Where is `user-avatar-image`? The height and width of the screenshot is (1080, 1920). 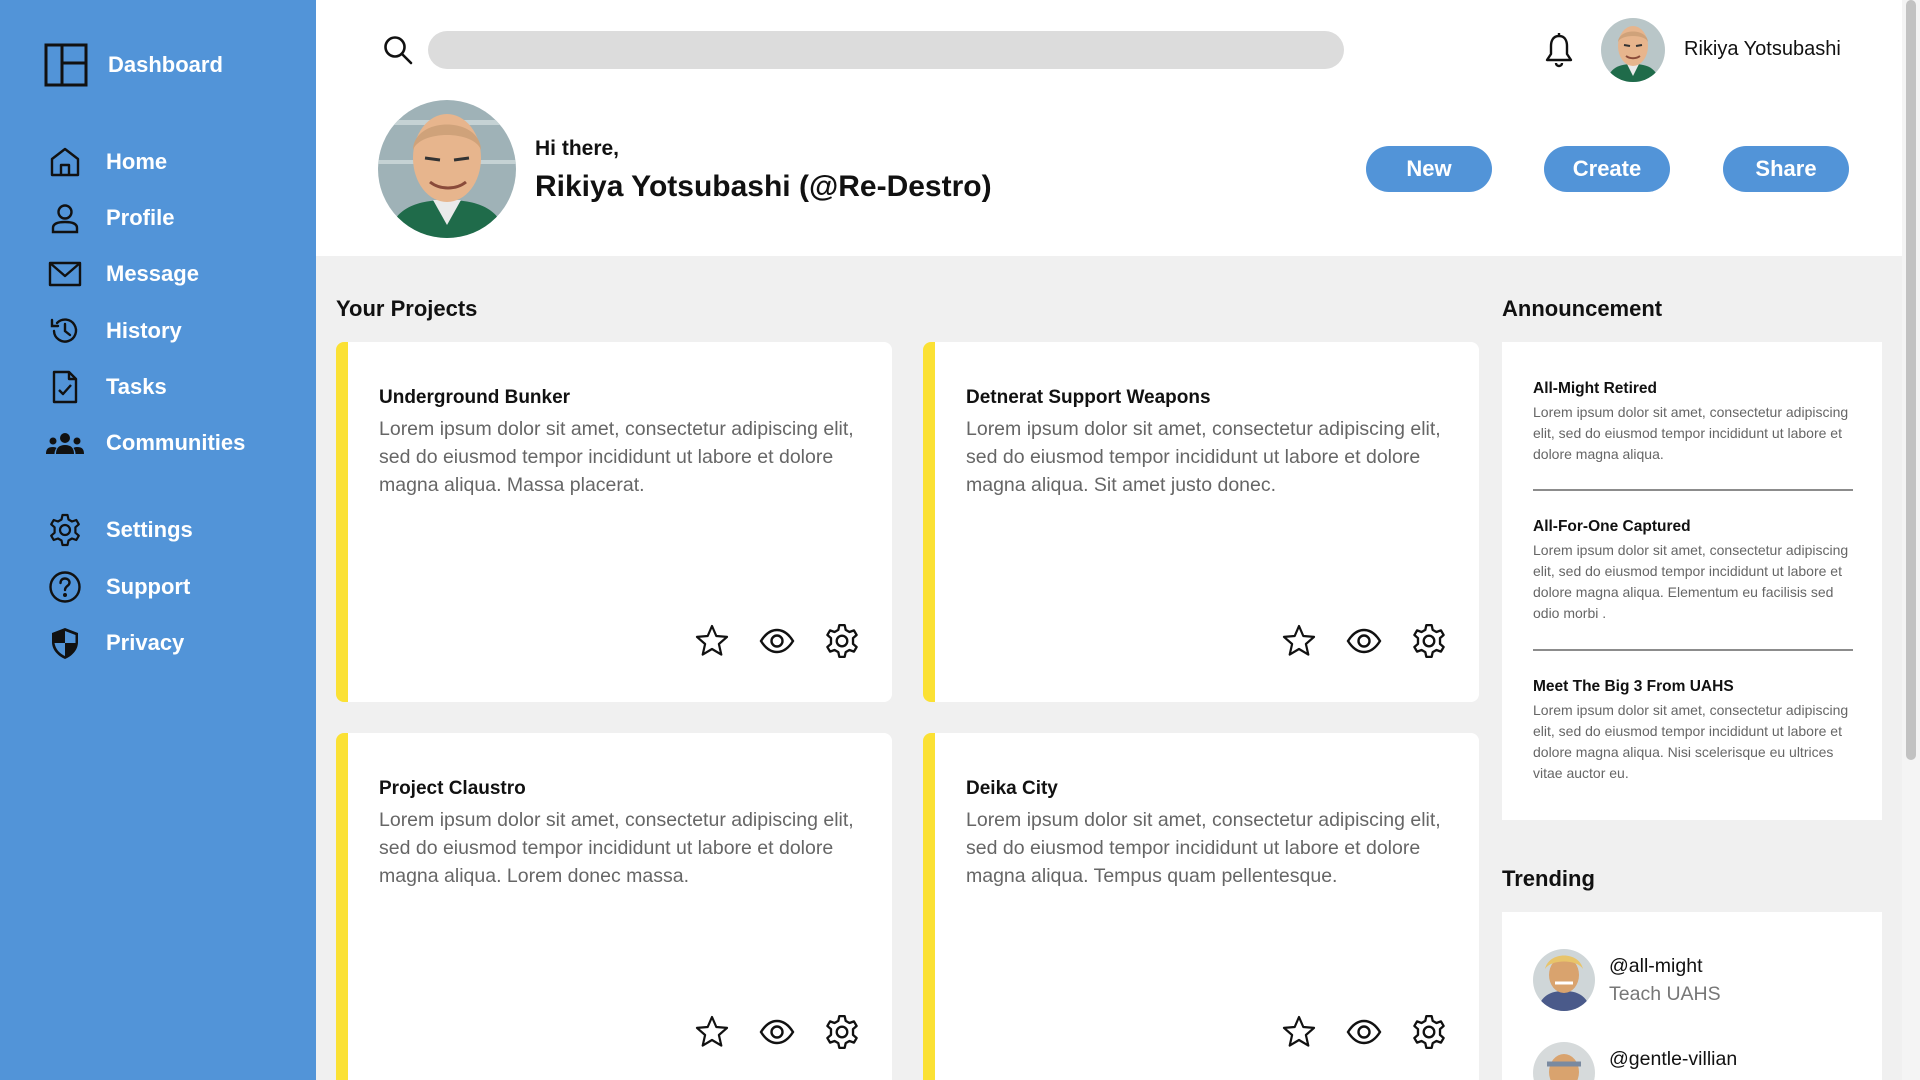
user-avatar-image is located at coordinates (1633, 50).